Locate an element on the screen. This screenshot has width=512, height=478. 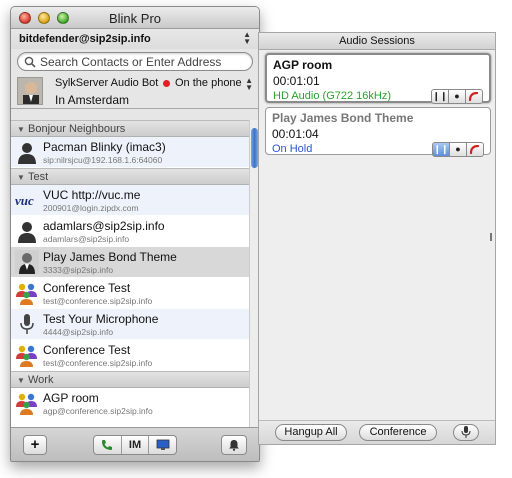
svg-text: vuc is located at coordinates (24, 200).